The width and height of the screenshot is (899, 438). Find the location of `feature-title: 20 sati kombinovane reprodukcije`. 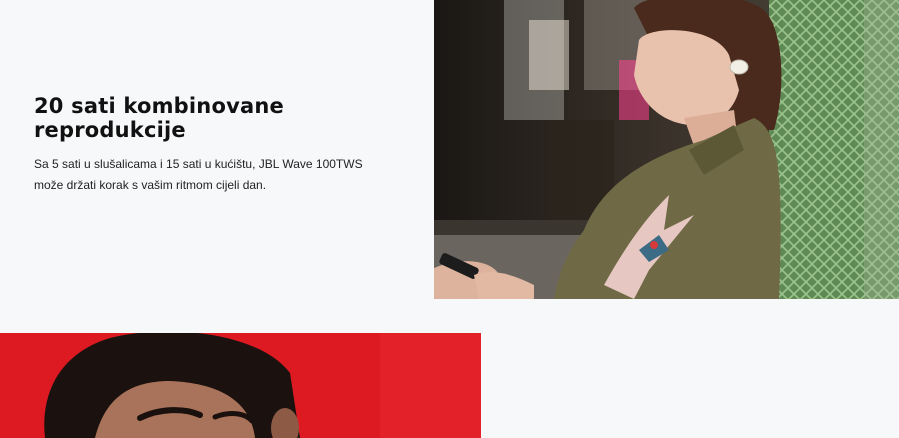

feature-title: 20 sati kombinovane reprodukcije is located at coordinates (159, 118).